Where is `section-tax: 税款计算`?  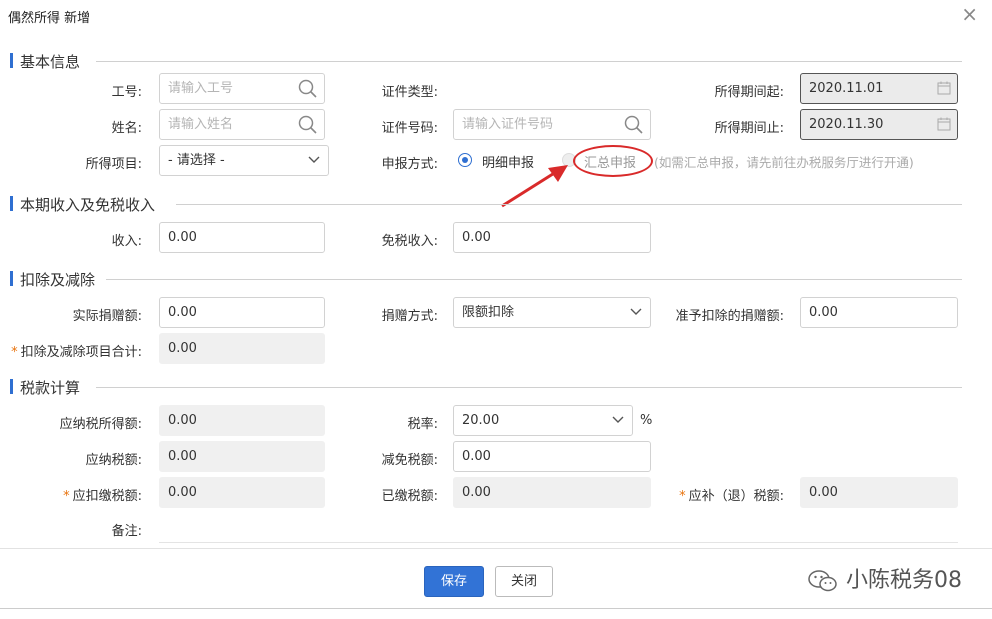 section-tax: 税款计算 is located at coordinates (486, 387).